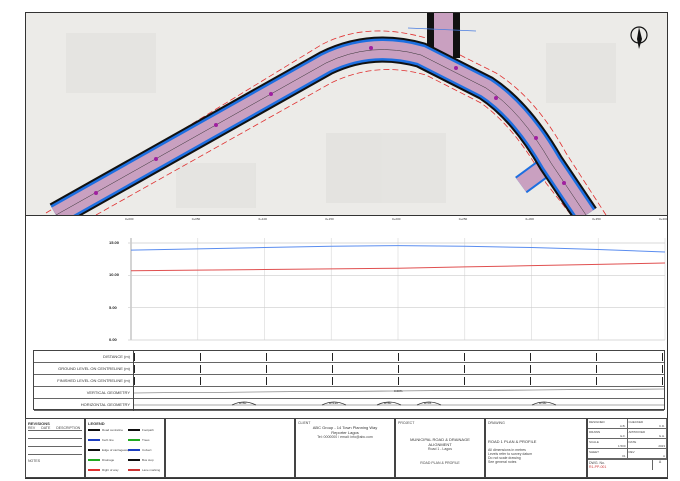  I want to click on info-field: SCALE 1:500, so click(608, 444).